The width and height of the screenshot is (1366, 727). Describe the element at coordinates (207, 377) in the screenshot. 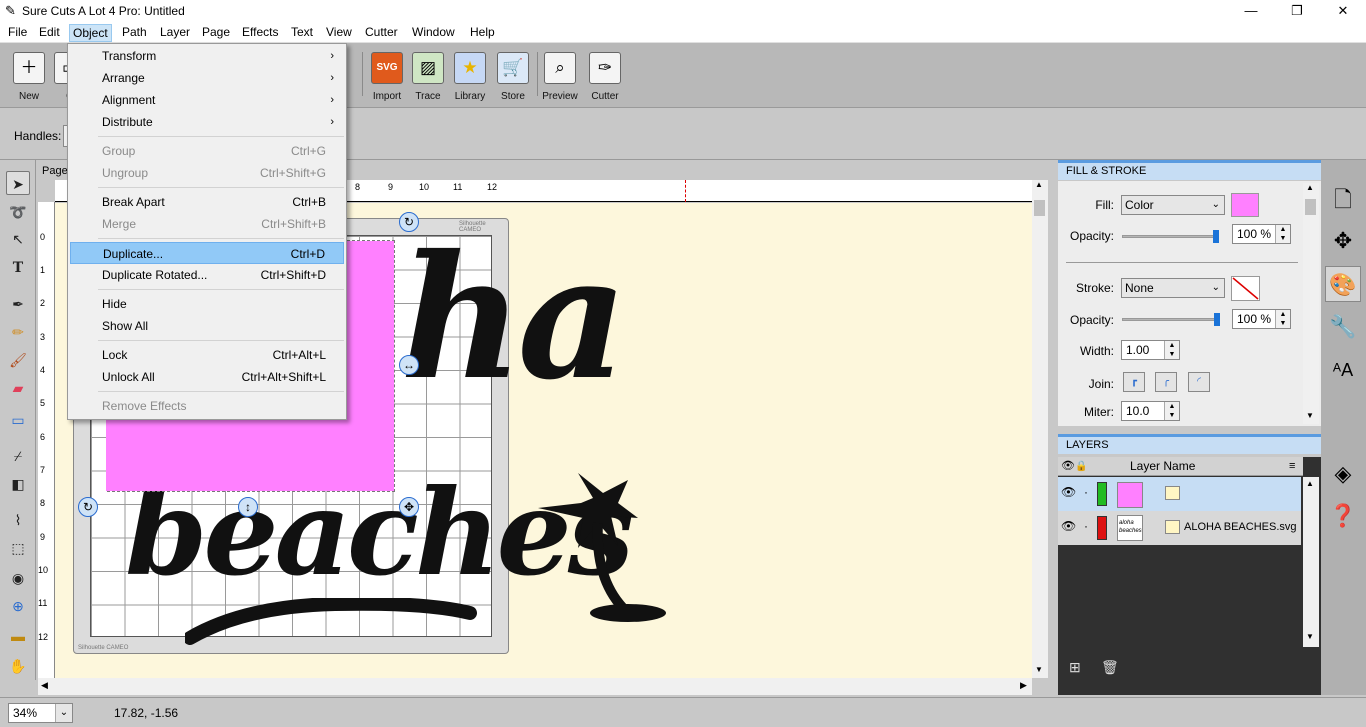

I see `menu-item-unlock-all: Unlock All Ctrl+Alt+Shift+L` at that location.